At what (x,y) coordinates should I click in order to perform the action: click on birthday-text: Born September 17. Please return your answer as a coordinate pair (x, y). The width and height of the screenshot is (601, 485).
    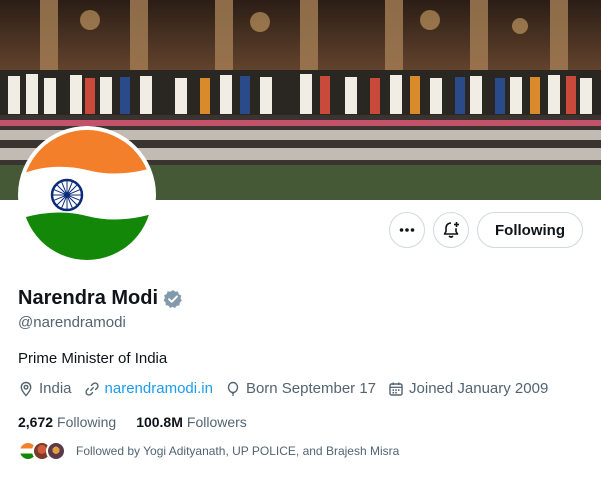
    Looking at the image, I should click on (311, 388).